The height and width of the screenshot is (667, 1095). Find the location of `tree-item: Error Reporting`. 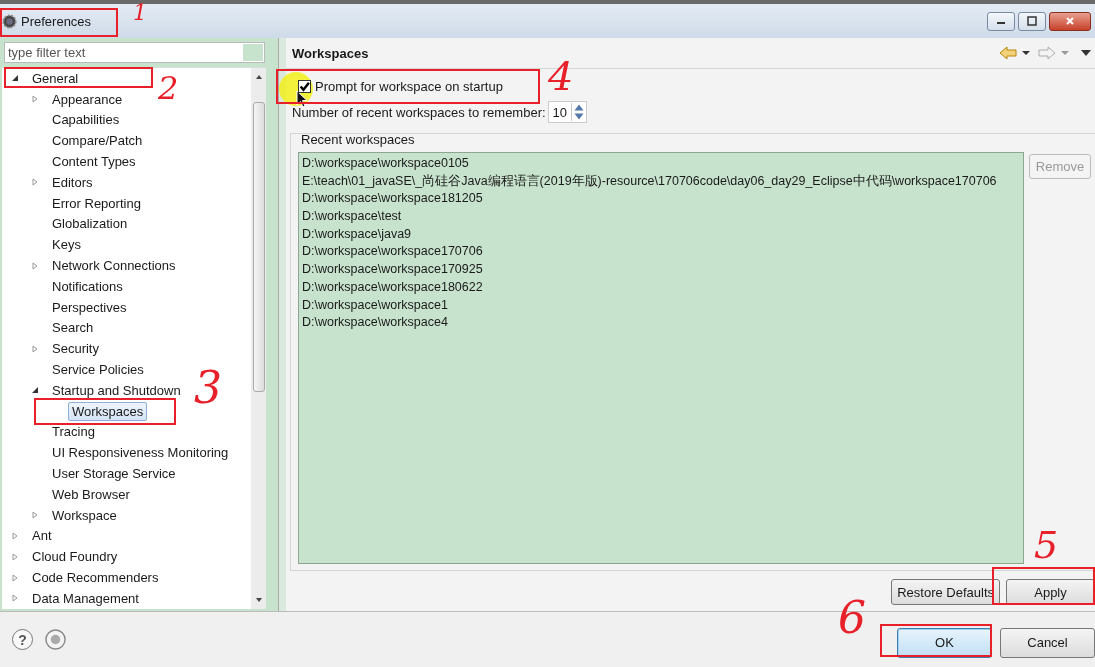

tree-item: Error Reporting is located at coordinates (96, 203).